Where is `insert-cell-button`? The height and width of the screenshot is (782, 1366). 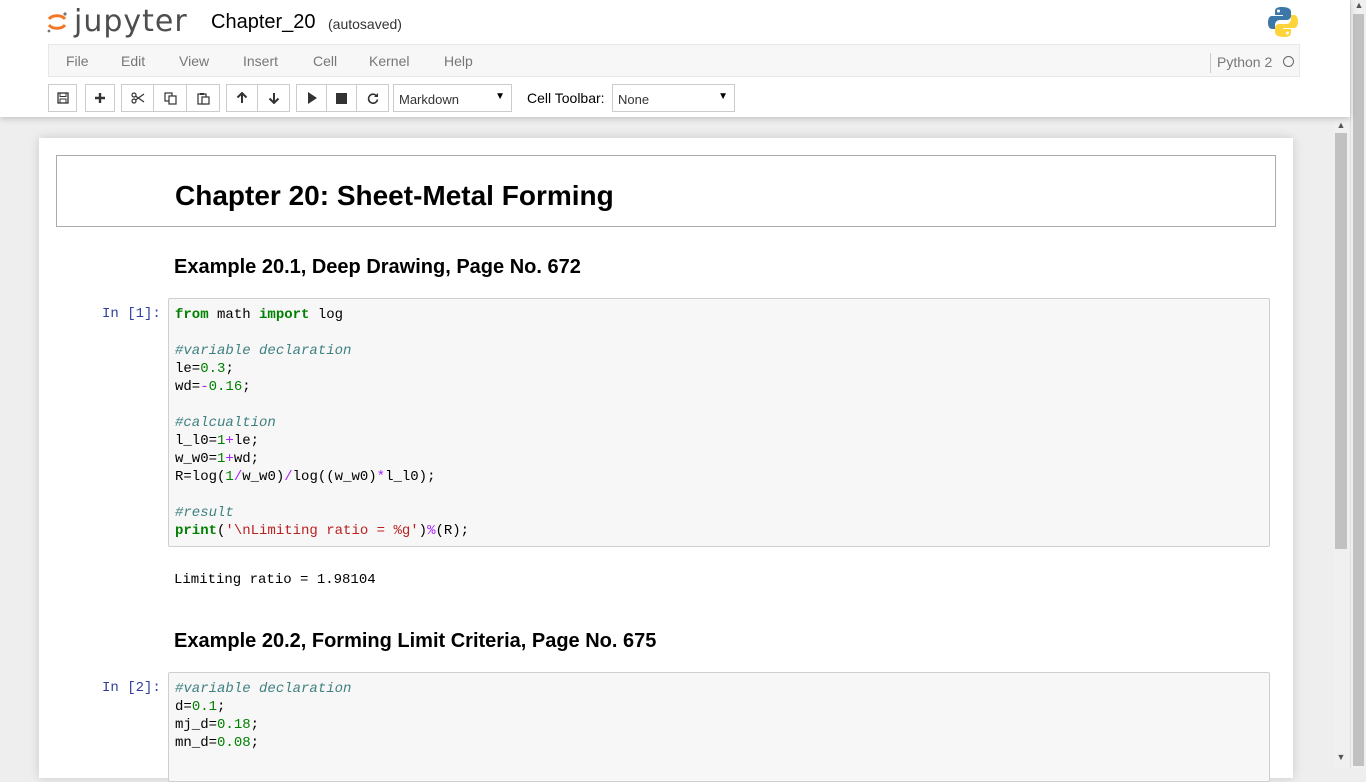 insert-cell-button is located at coordinates (100, 98).